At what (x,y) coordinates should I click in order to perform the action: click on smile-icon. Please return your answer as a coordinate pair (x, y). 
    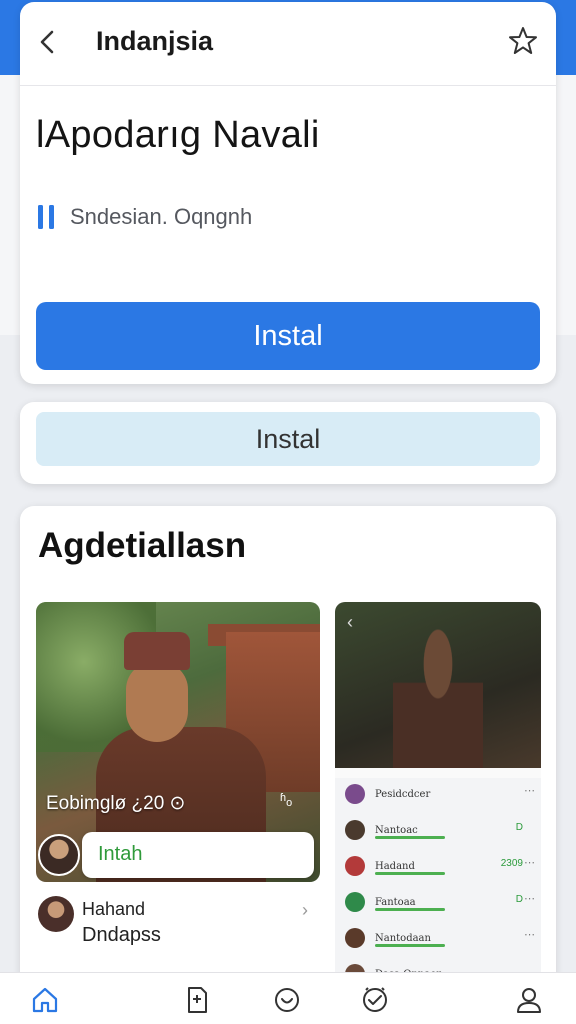
    Looking at the image, I should click on (287, 1000).